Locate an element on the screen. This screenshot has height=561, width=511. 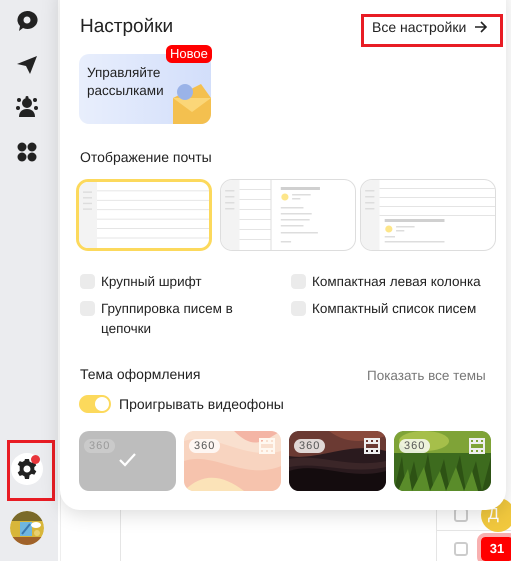
apps-icon is located at coordinates (27, 152).